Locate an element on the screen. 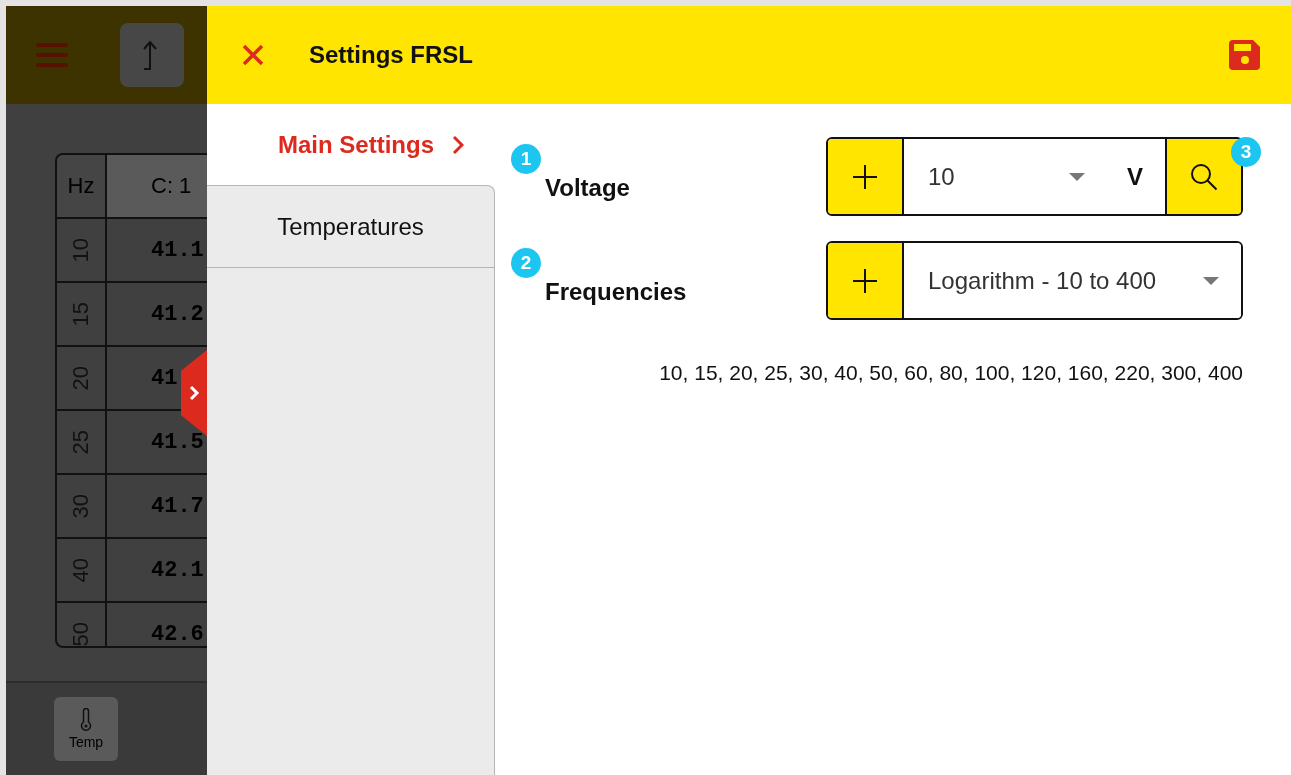  setting-label: Voltage is located at coordinates (587, 187).